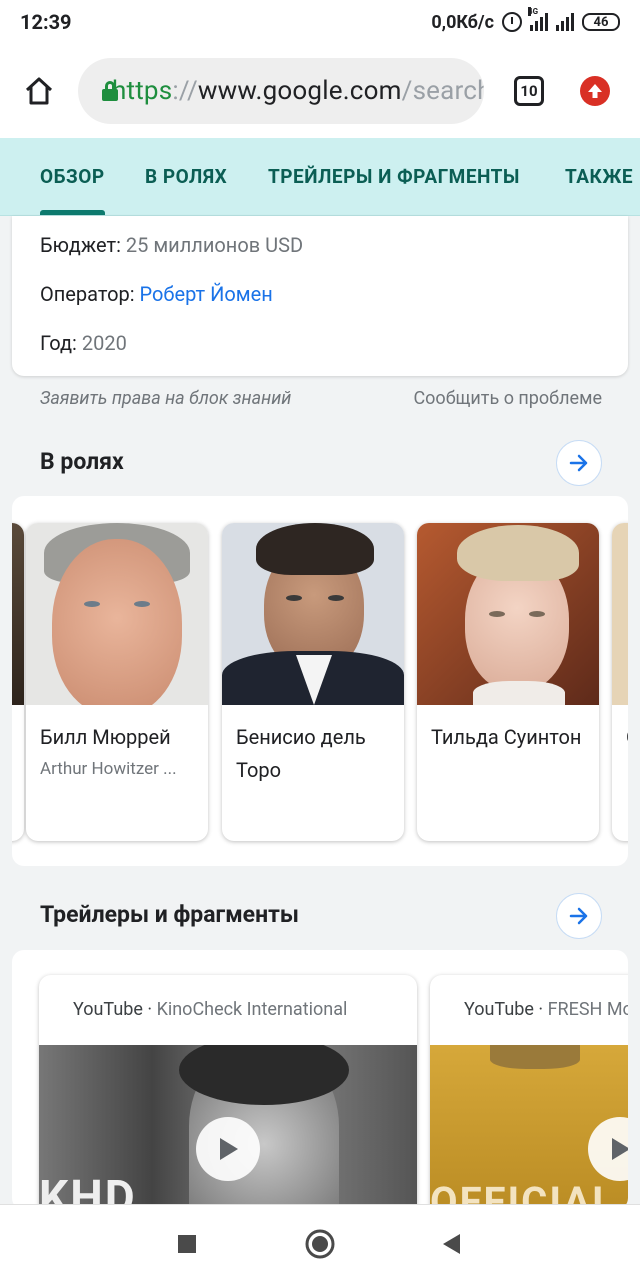 The width and height of the screenshot is (640, 1280). What do you see at coordinates (172, 245) in the screenshot?
I see `budget-row: Бюджет: 25 миллионов USD` at bounding box center [172, 245].